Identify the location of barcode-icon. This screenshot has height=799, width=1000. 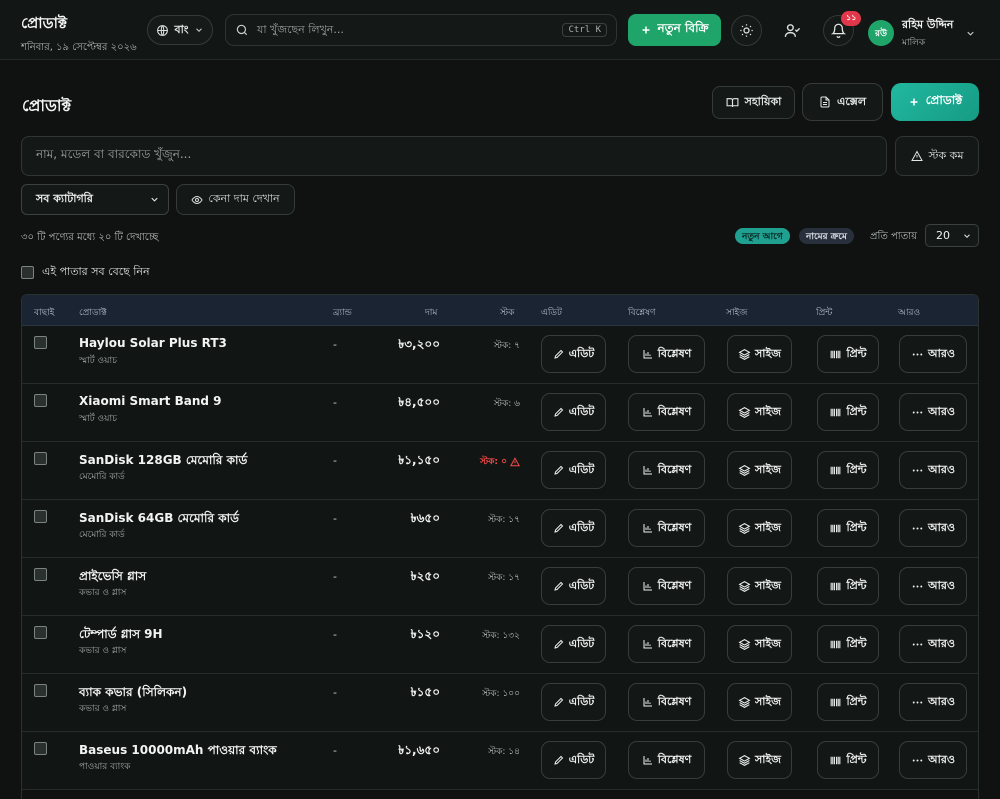
(835, 760).